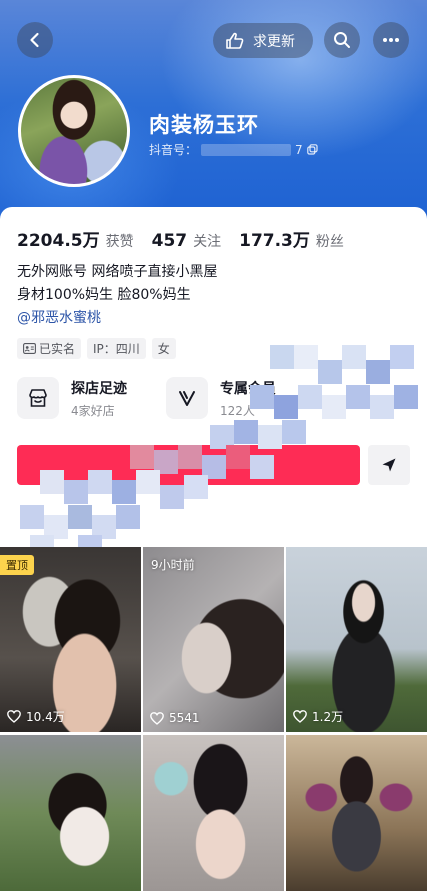 This screenshot has height=891, width=427. I want to click on video-like-count: 1.2万, so click(318, 716).